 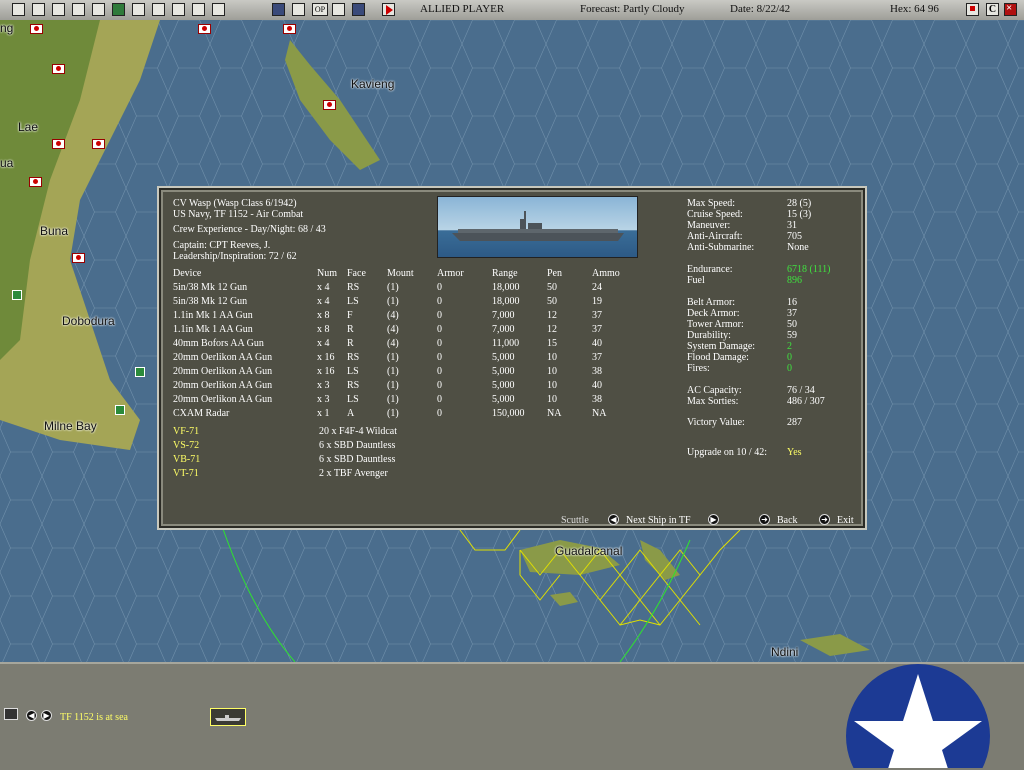 What do you see at coordinates (228, 717) in the screenshot?
I see `ship-class-icon` at bounding box center [228, 717].